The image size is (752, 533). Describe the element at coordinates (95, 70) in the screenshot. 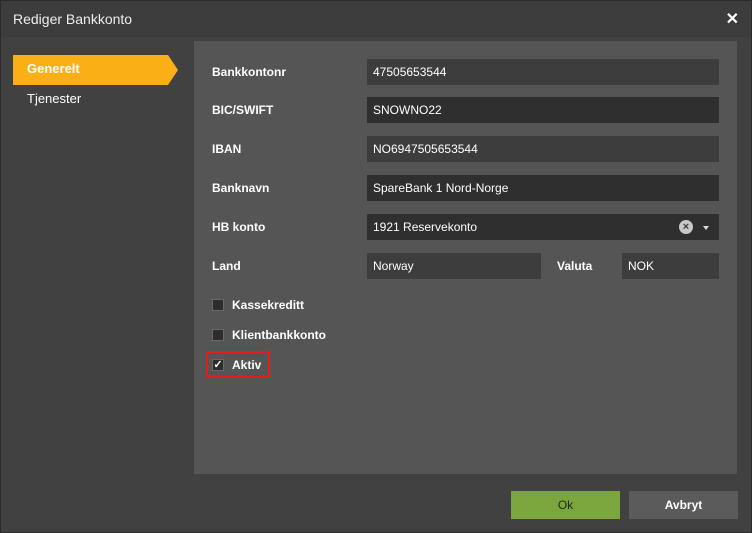

I see `nav-item-generelt: Generelt` at that location.